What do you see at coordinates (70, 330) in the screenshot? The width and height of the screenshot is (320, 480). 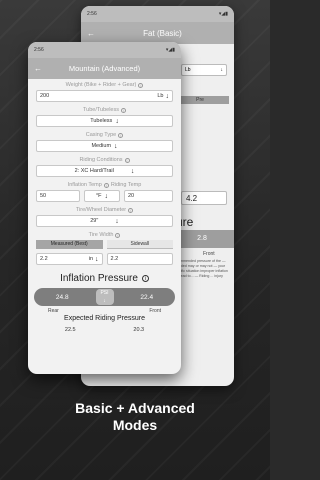 I see `expected-rear-value: 22.5` at bounding box center [70, 330].